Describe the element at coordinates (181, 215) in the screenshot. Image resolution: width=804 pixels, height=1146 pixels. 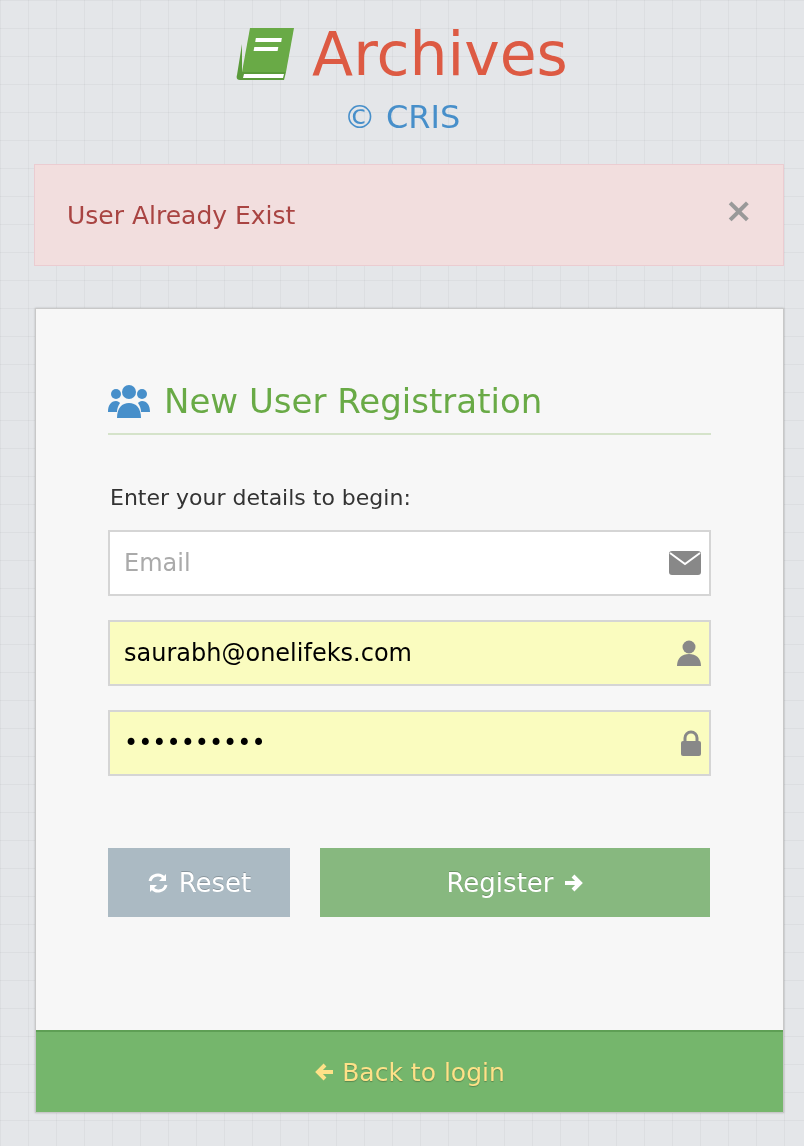
I see `alert-message: User Already Exist` at that location.